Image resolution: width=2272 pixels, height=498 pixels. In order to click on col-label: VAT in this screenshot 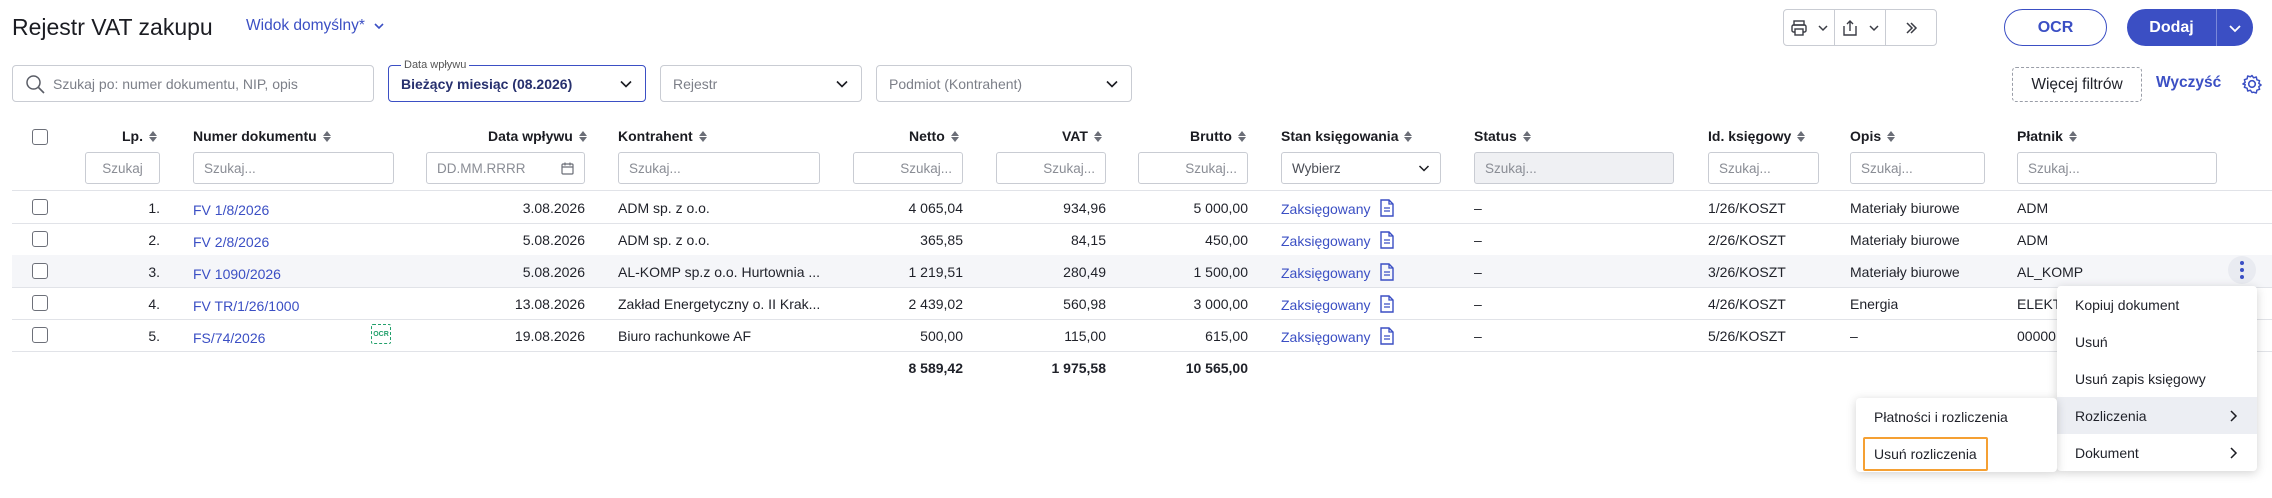, I will do `click(1075, 136)`.